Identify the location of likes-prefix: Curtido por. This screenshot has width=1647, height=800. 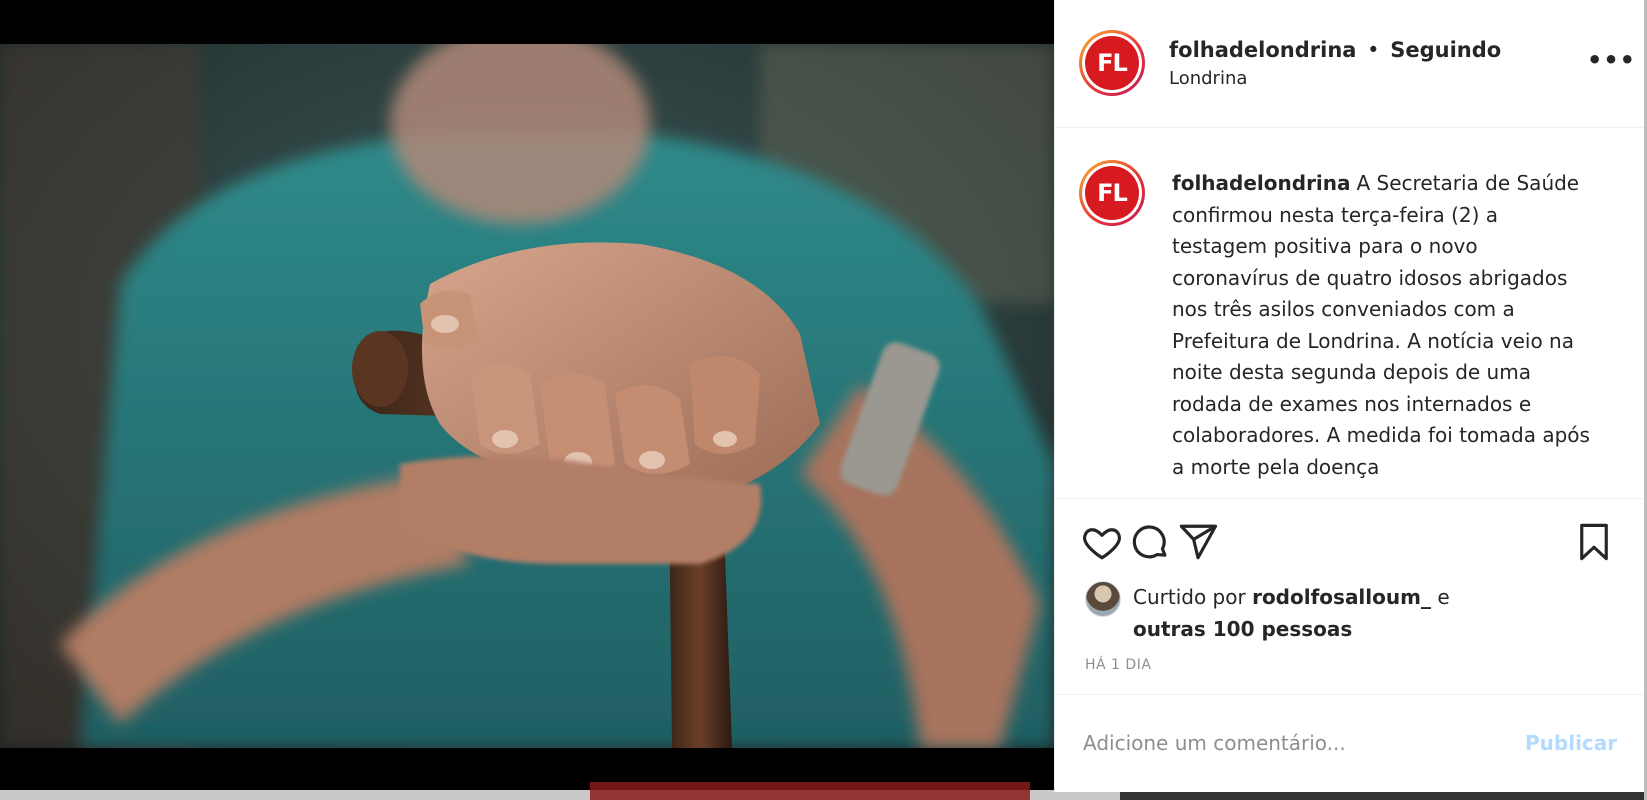
(1189, 597).